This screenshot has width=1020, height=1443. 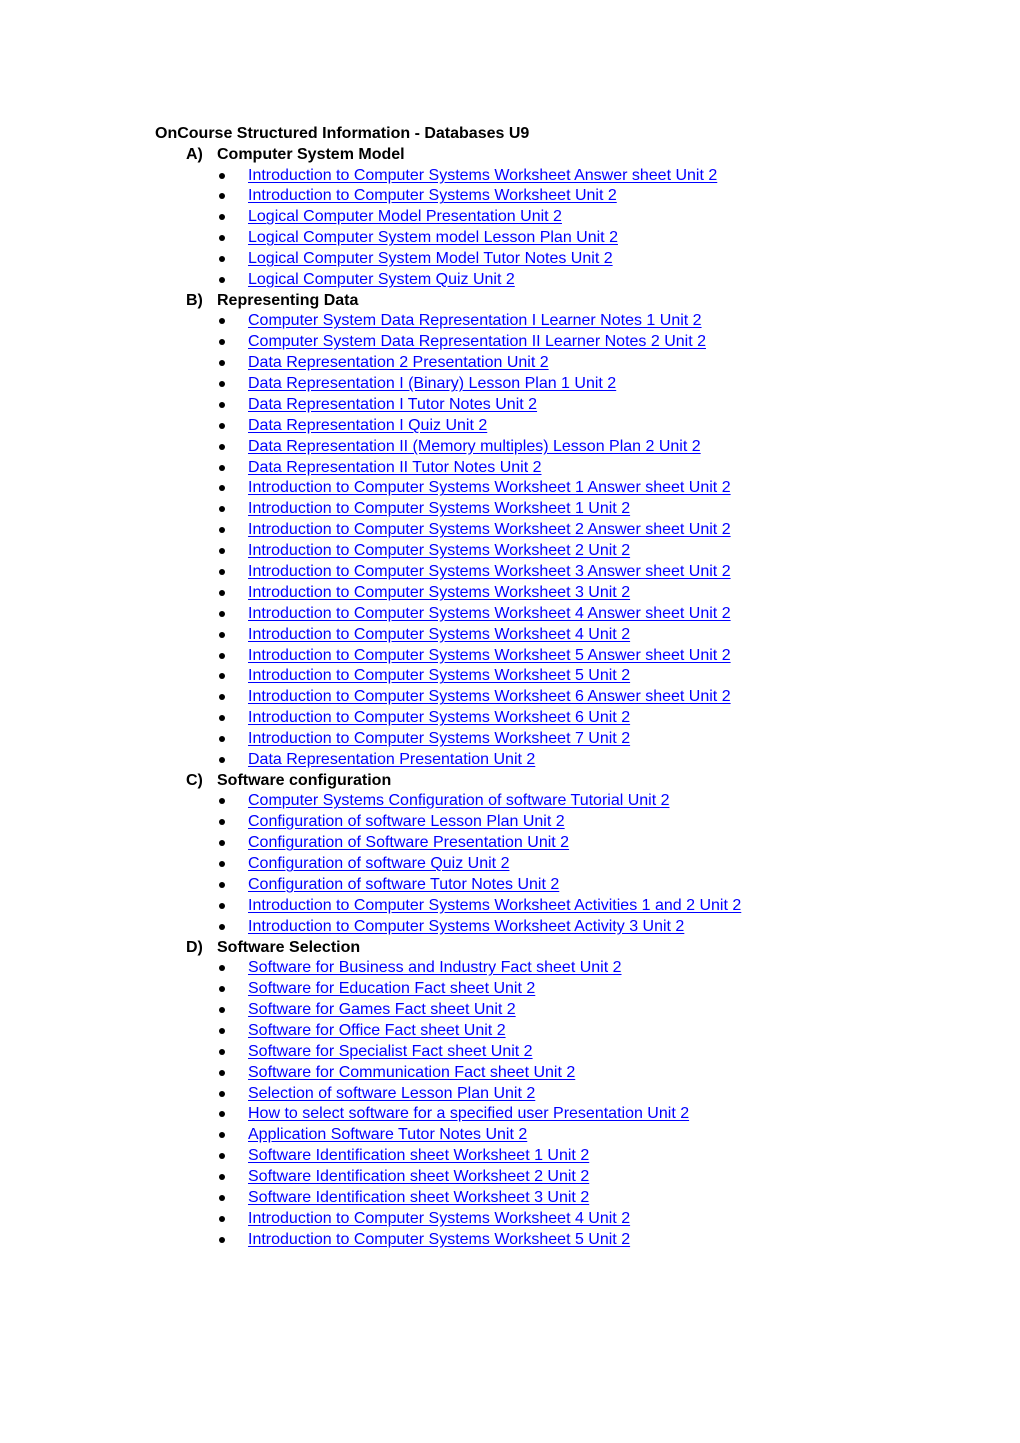 I want to click on document-link: Data Representation I Tutor Notes Unit 2, so click(x=392, y=404).